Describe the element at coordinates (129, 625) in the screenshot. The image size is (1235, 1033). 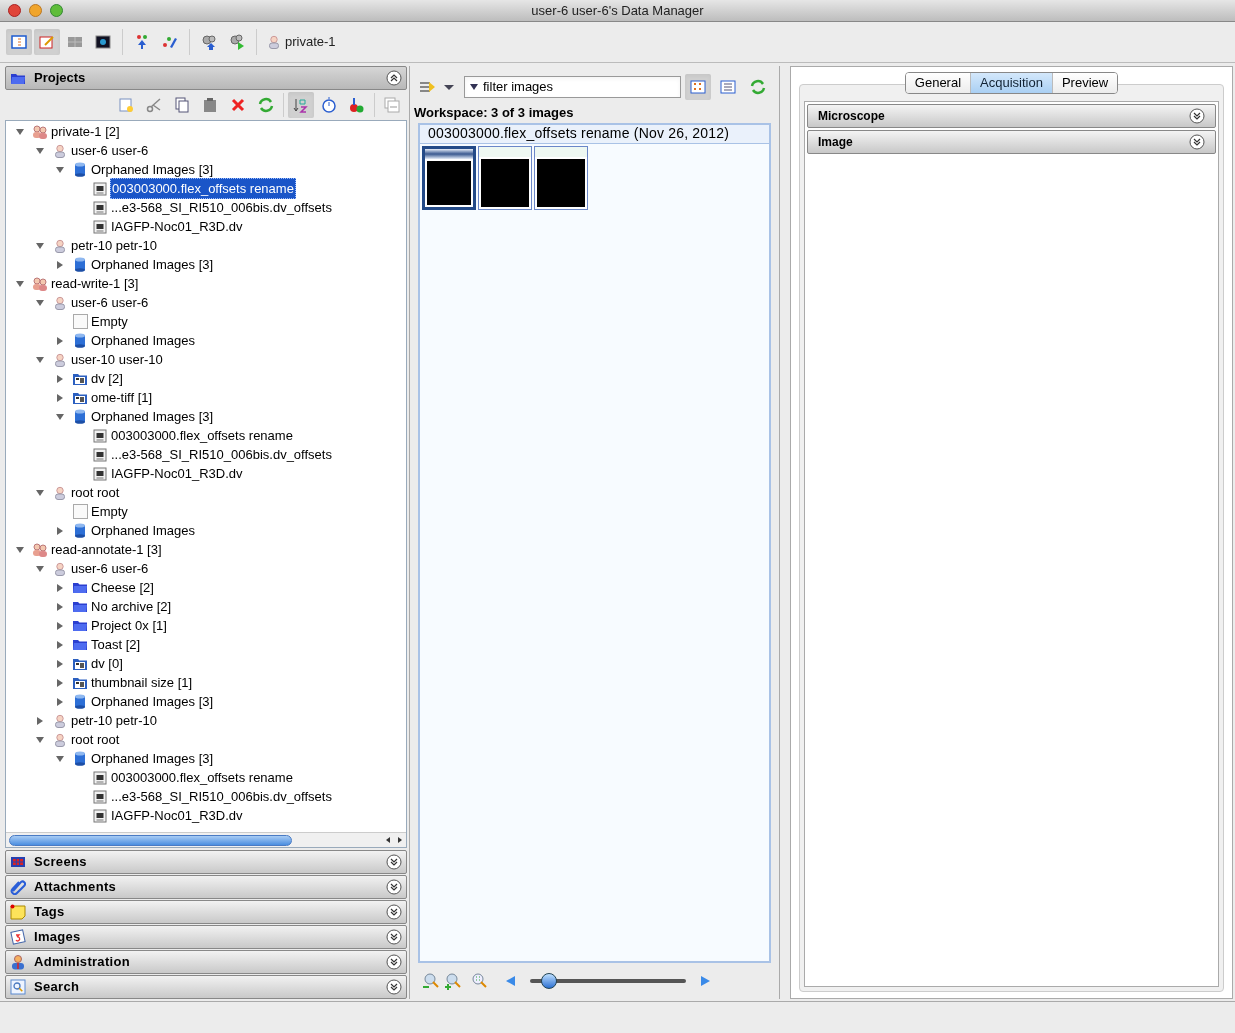
I see `tree-node: Project 0x [1]` at that location.